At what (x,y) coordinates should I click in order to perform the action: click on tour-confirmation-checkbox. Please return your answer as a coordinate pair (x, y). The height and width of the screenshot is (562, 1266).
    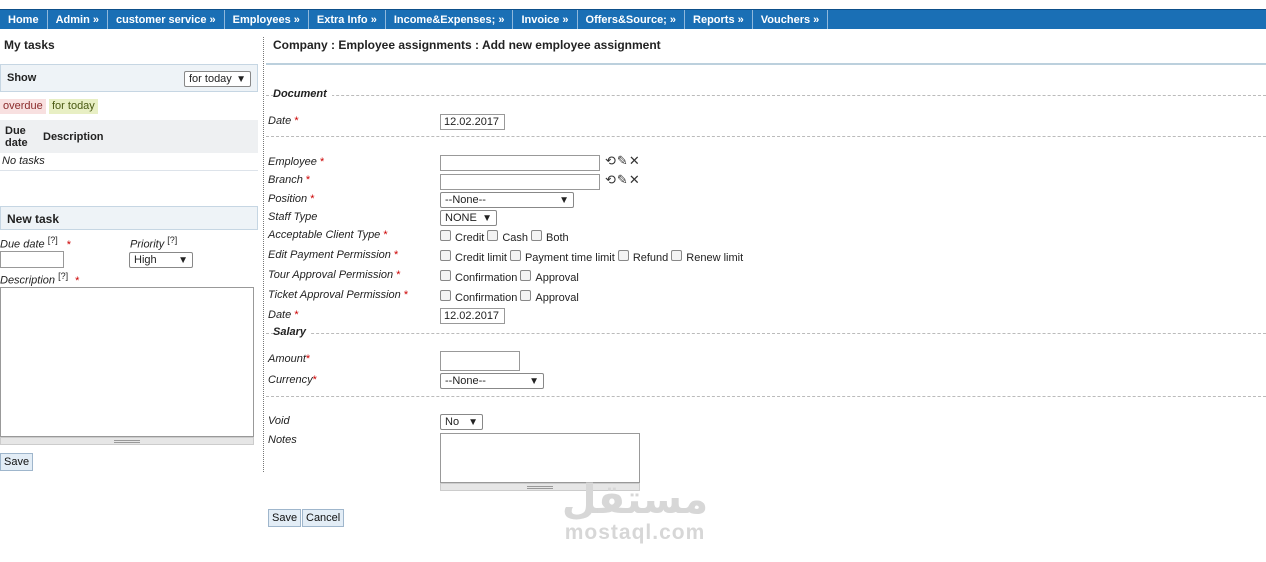
    Looking at the image, I should click on (445, 275).